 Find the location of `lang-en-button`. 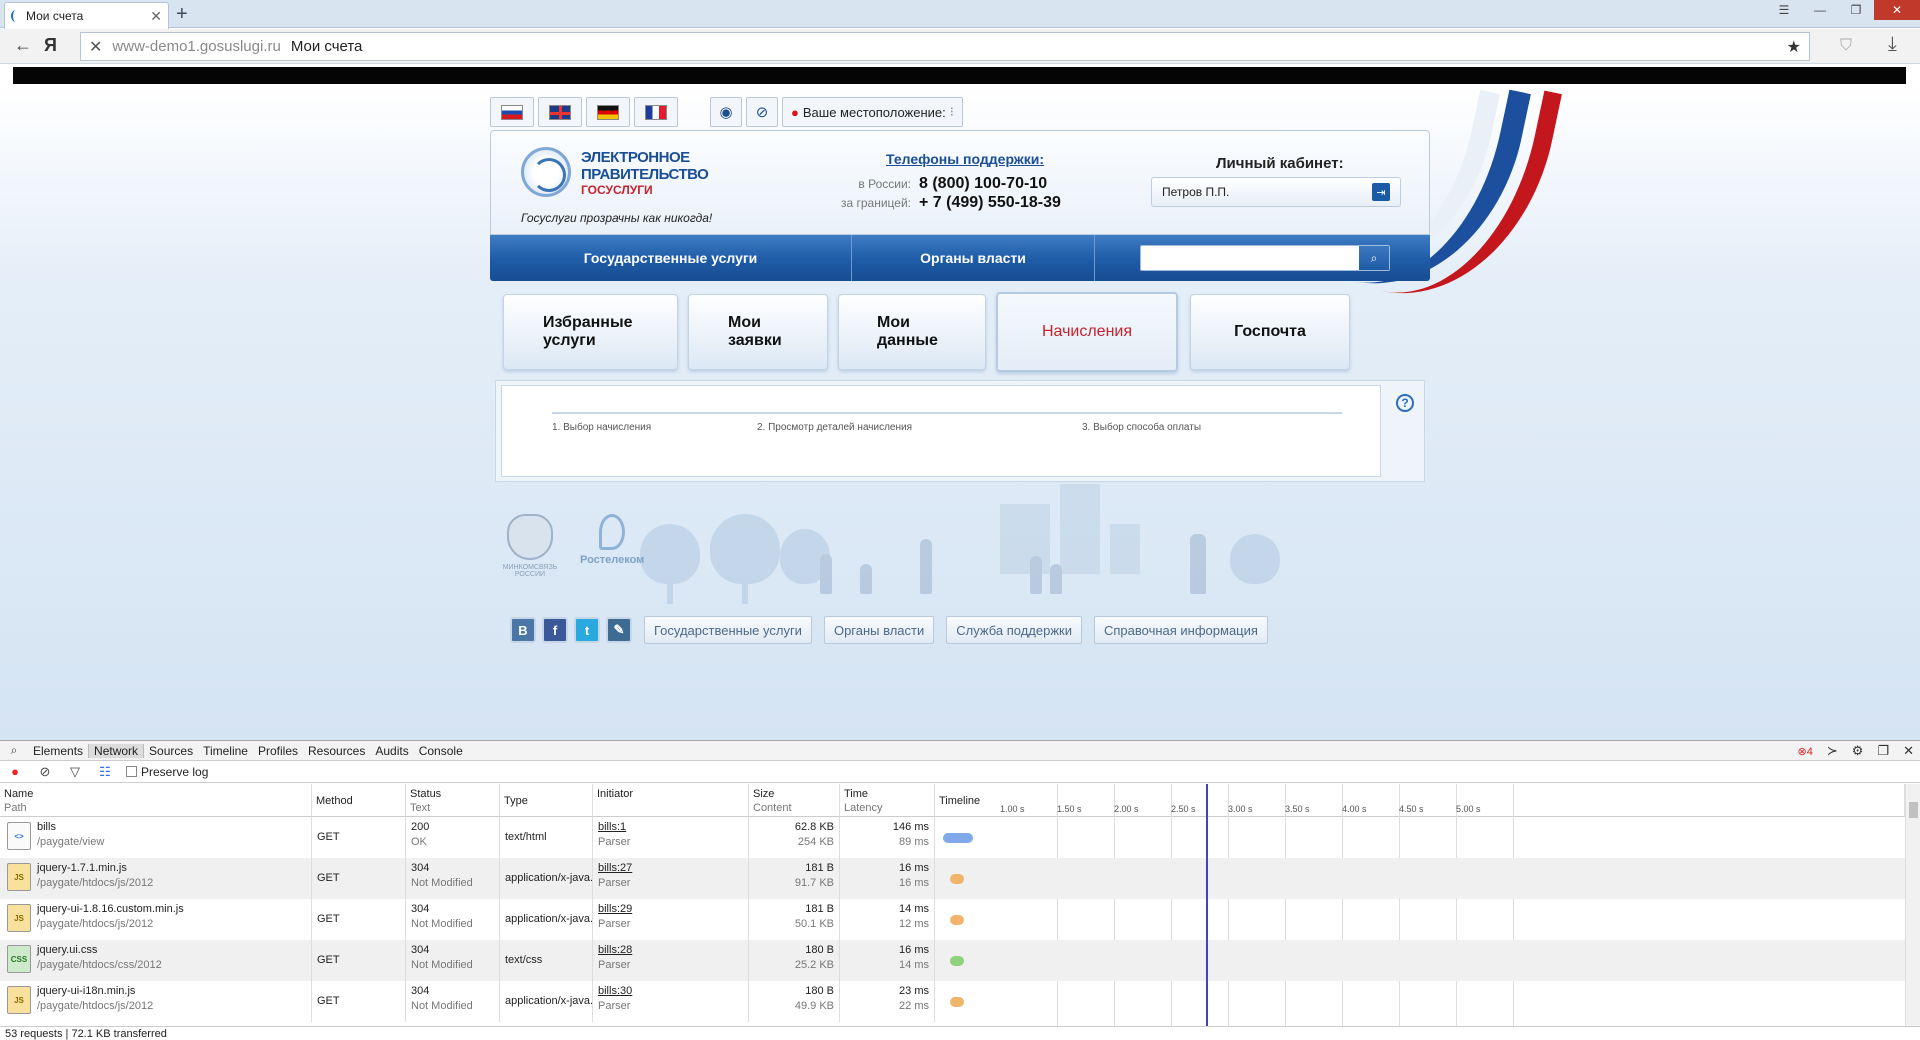

lang-en-button is located at coordinates (560, 112).